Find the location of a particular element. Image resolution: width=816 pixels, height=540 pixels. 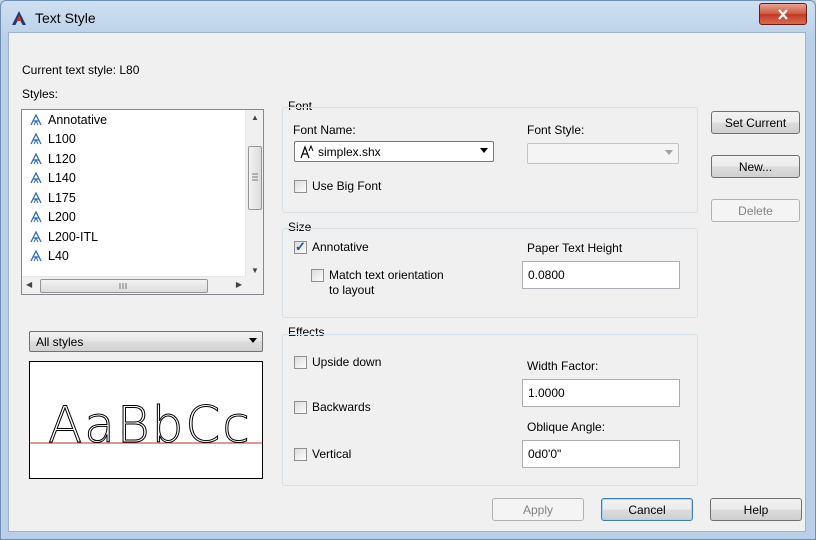

font-name-value: simplex.shx is located at coordinates (349, 152).